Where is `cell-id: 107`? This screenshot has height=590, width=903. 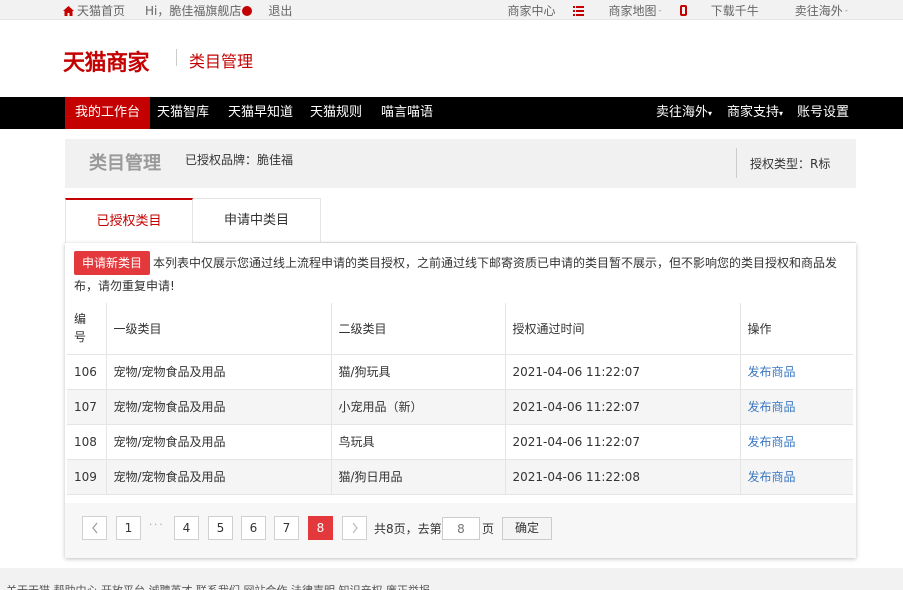 cell-id: 107 is located at coordinates (87, 407).